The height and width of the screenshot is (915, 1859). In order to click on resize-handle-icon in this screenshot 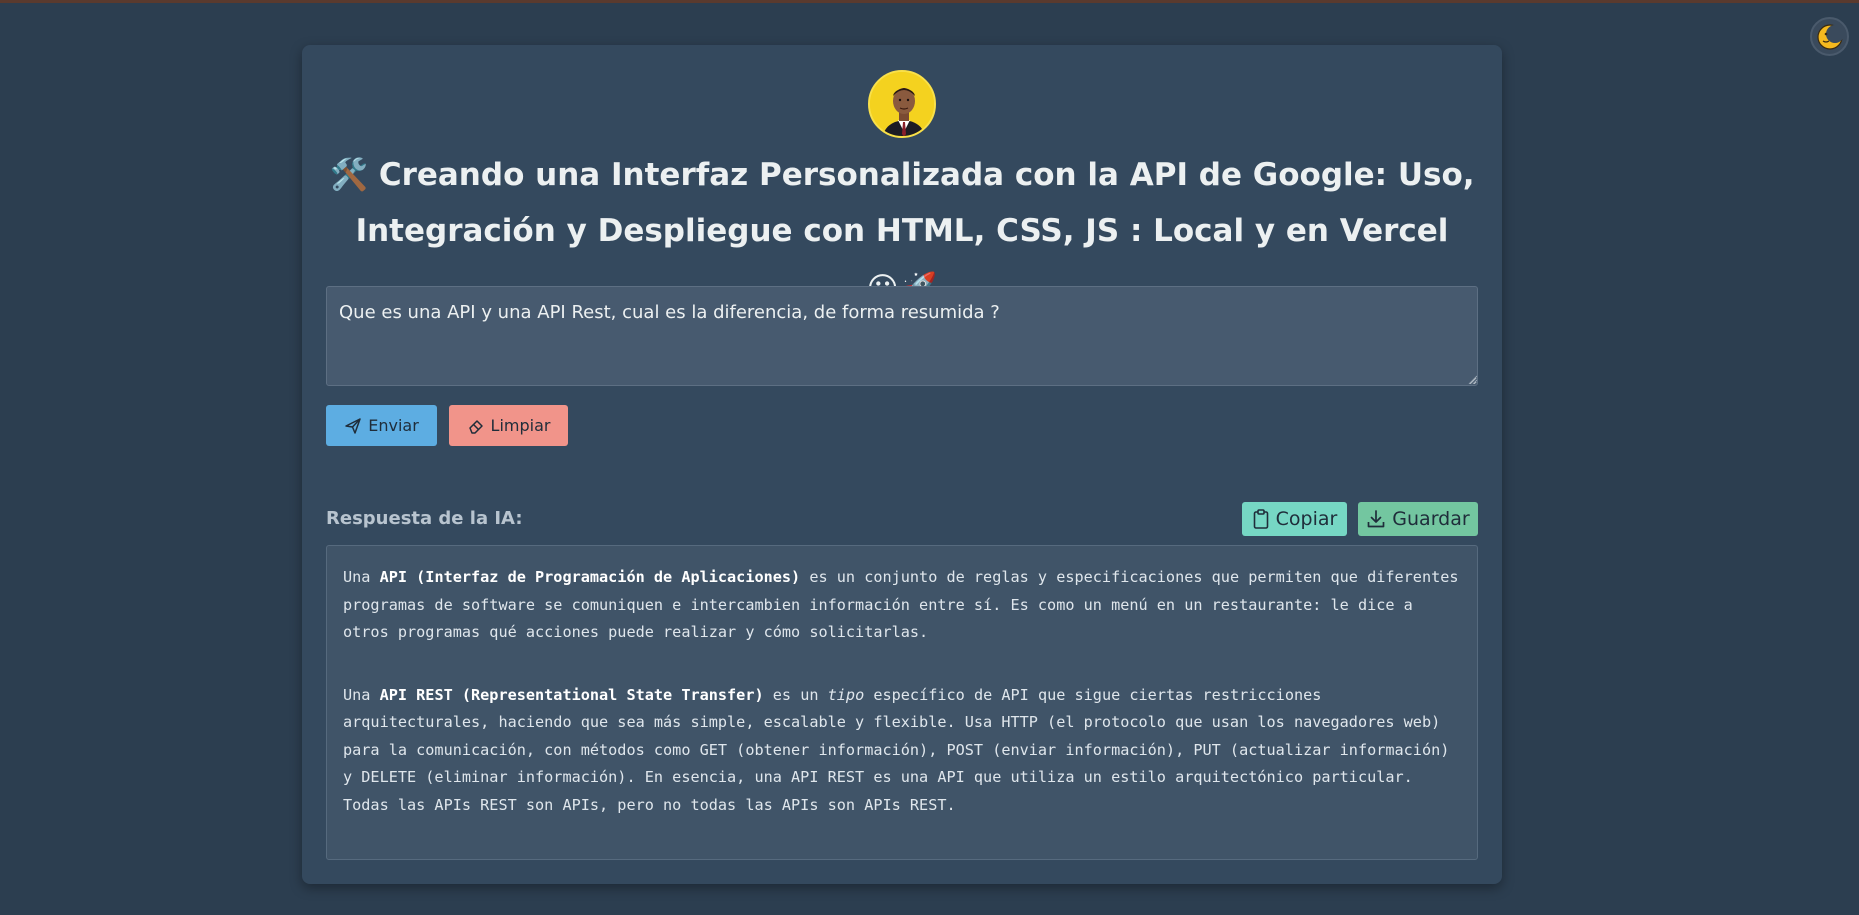, I will do `click(1472, 379)`.